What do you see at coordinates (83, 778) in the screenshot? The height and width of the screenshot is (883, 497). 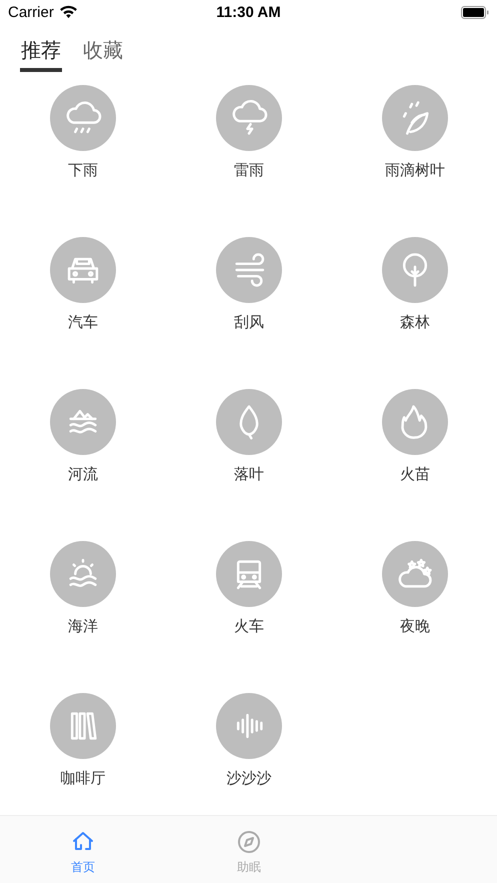 I see `sound-label: 咖啡厅` at bounding box center [83, 778].